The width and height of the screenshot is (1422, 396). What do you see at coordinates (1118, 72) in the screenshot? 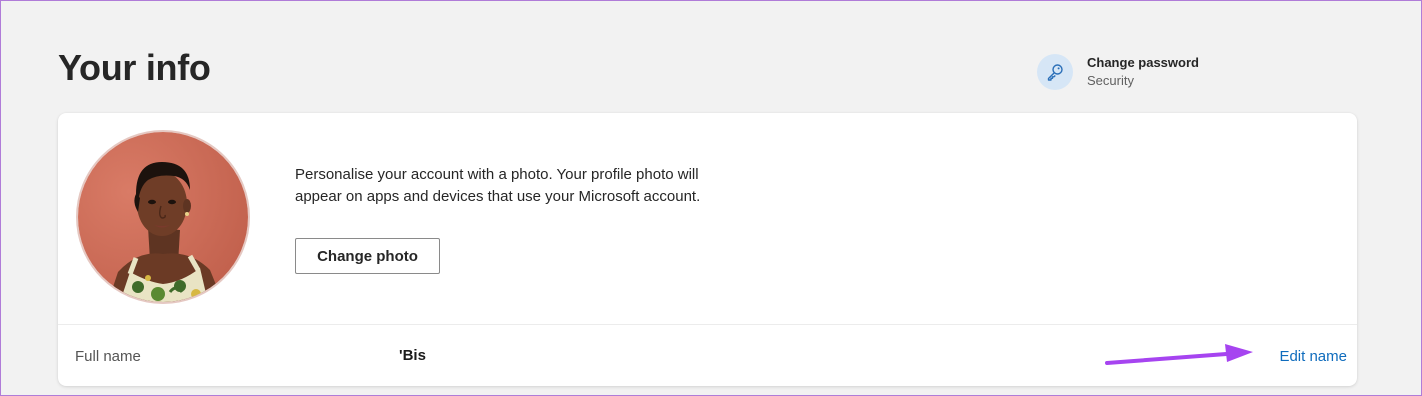
I see `change-password-link: Change password Security` at bounding box center [1118, 72].